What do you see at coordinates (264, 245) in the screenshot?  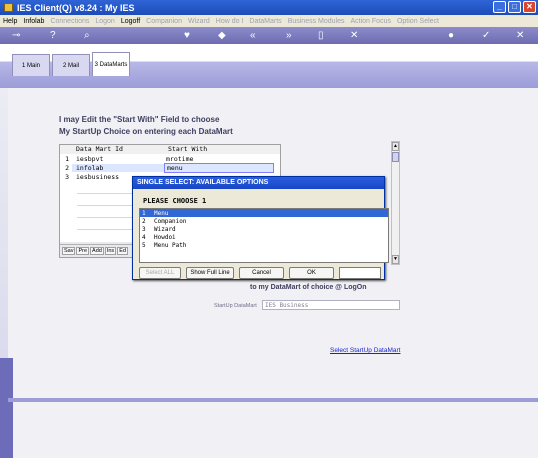 I see `list-item: 5 Menu Path` at bounding box center [264, 245].